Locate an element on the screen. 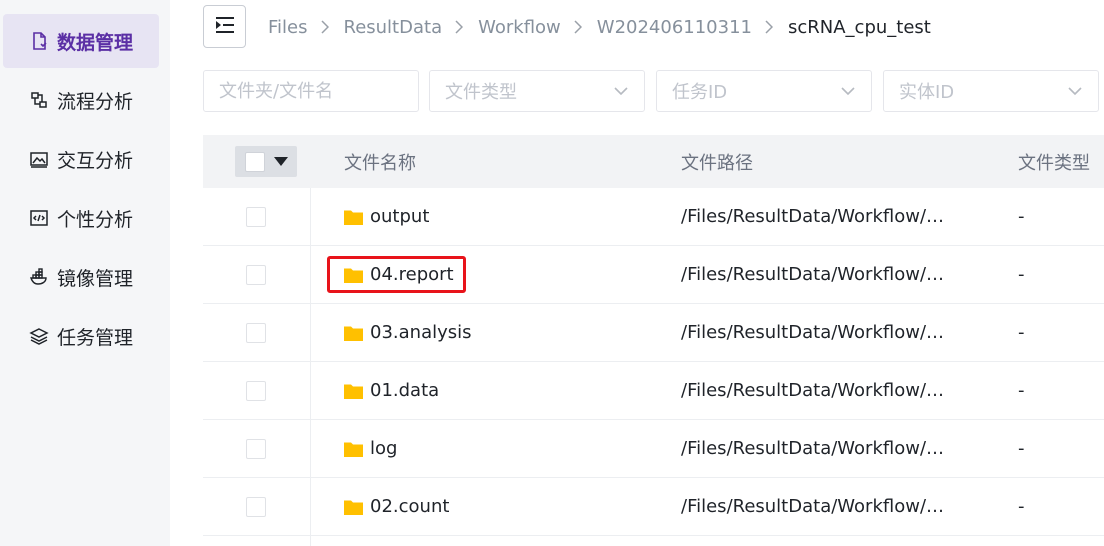 Image resolution: width=1104 pixels, height=546 pixels. breadcrumb-resultdata: ResultData is located at coordinates (393, 27).